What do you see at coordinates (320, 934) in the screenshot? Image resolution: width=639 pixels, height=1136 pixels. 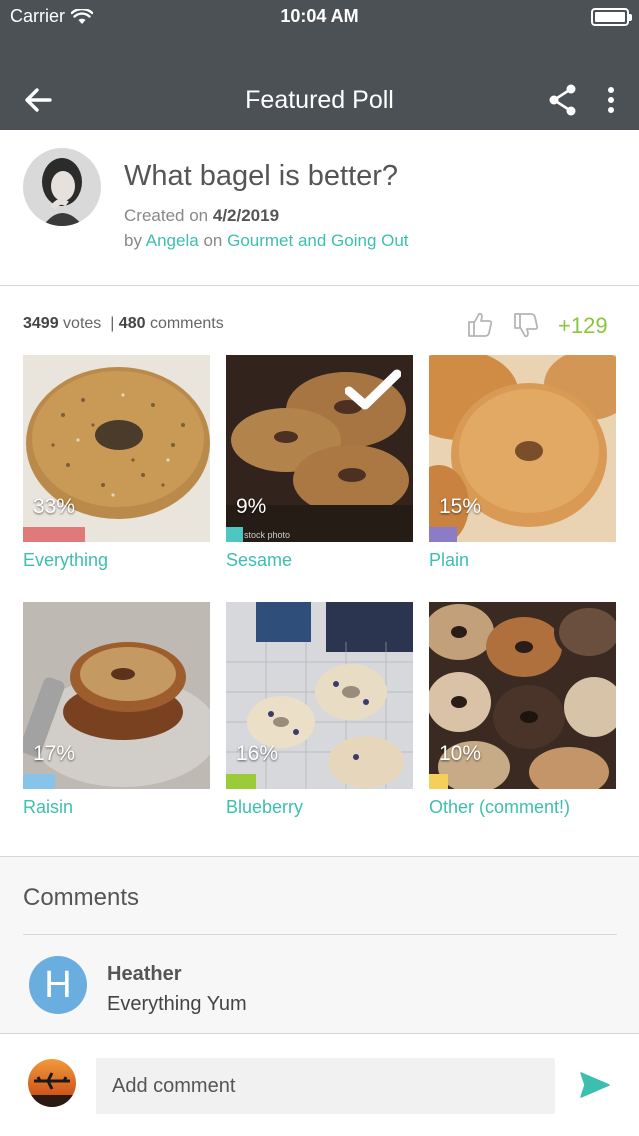 I see `comments-divider` at bounding box center [320, 934].